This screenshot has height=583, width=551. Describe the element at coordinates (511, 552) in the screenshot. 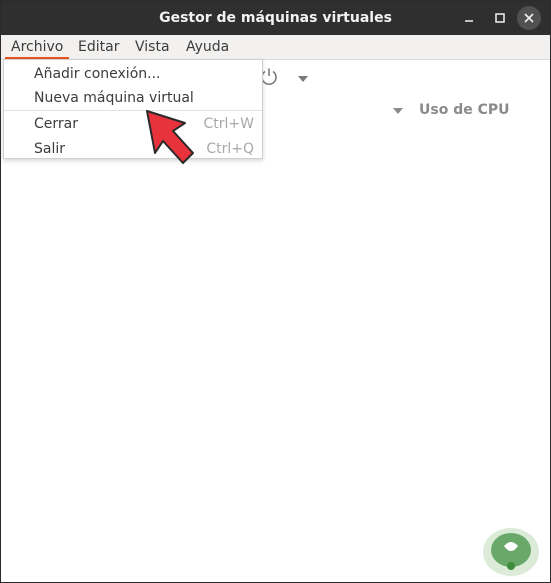

I see `watermark-logo-icon` at that location.